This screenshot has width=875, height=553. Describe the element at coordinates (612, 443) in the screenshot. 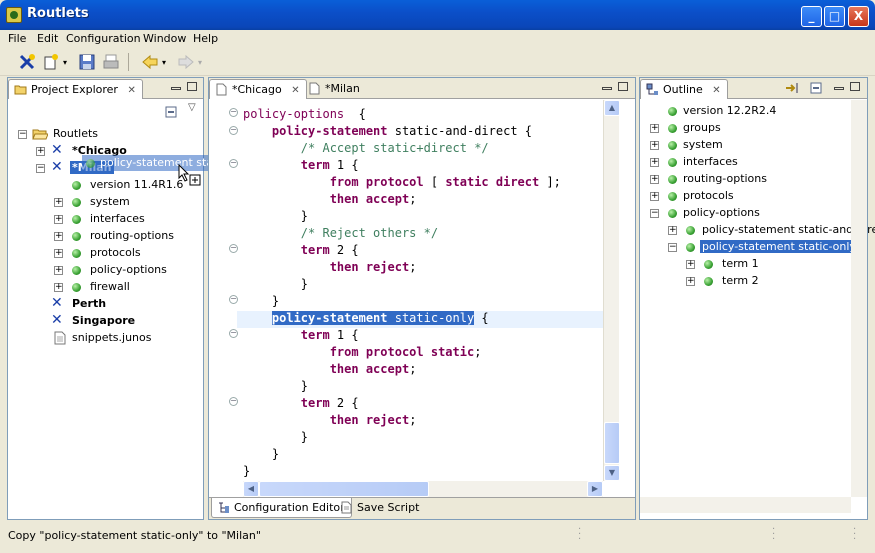

I see `scroll-thumb` at that location.